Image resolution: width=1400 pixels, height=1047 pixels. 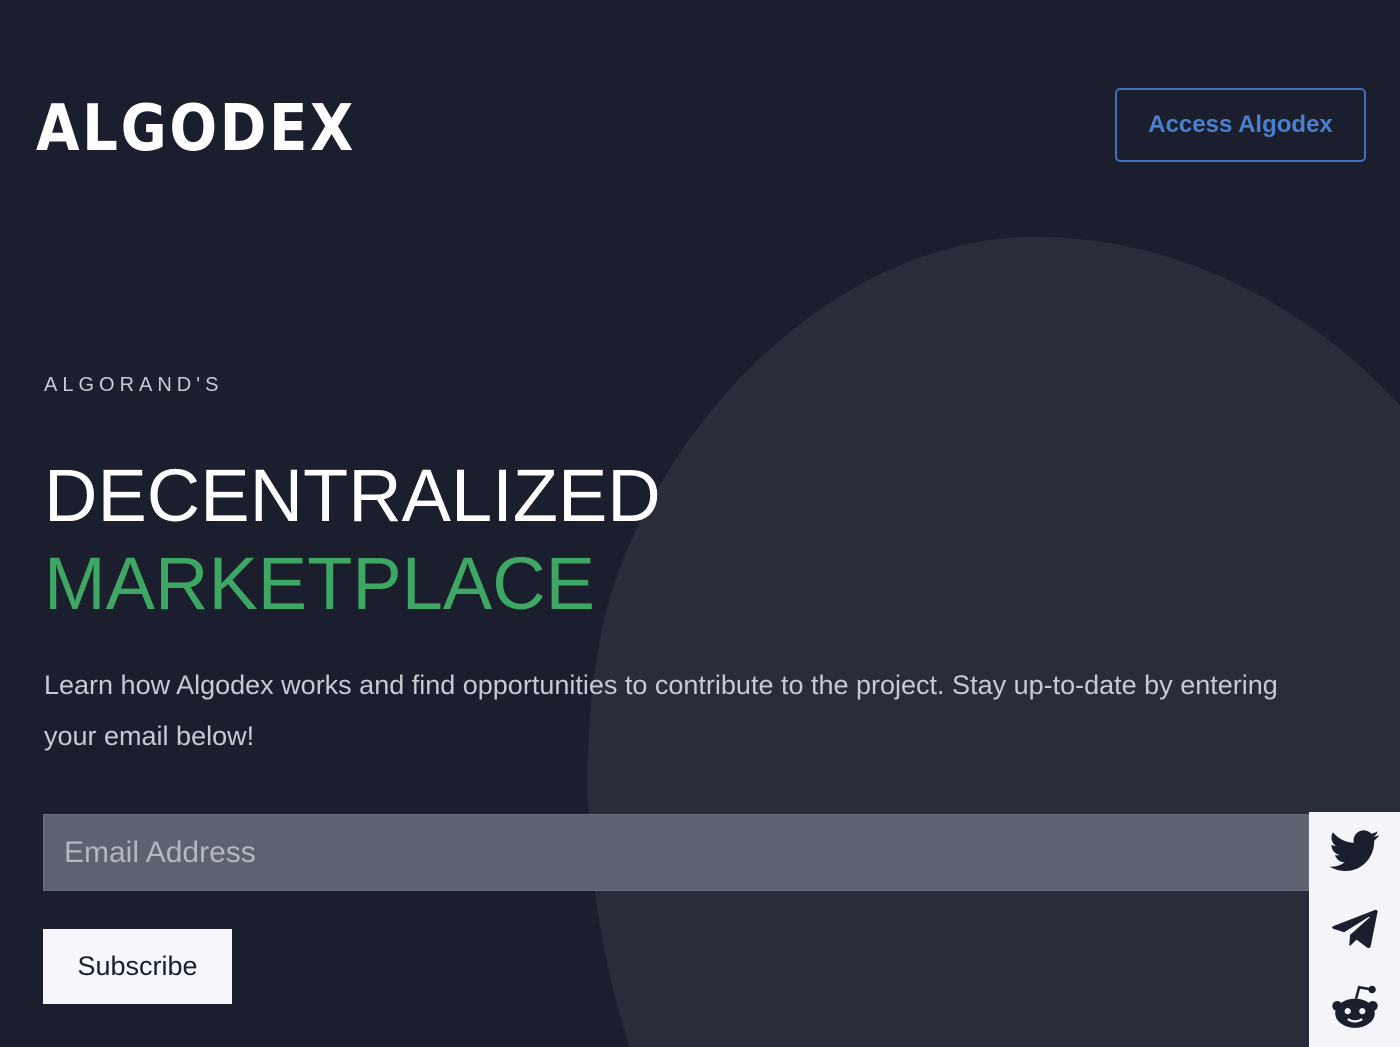 I want to click on social-sidebar, so click(x=1354, y=929).